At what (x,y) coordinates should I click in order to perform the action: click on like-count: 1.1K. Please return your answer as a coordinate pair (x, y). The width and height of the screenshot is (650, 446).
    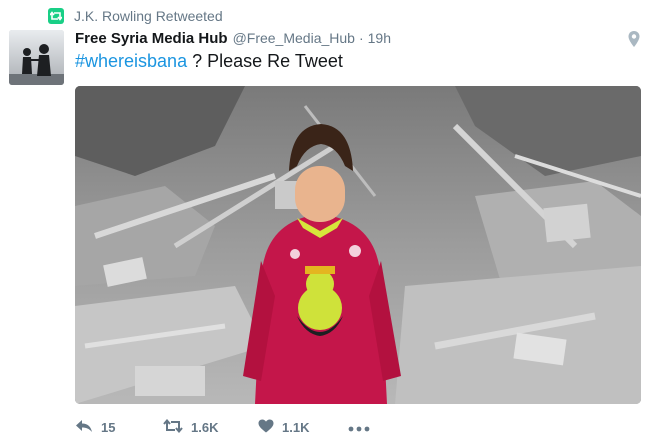
    Looking at the image, I should click on (296, 427).